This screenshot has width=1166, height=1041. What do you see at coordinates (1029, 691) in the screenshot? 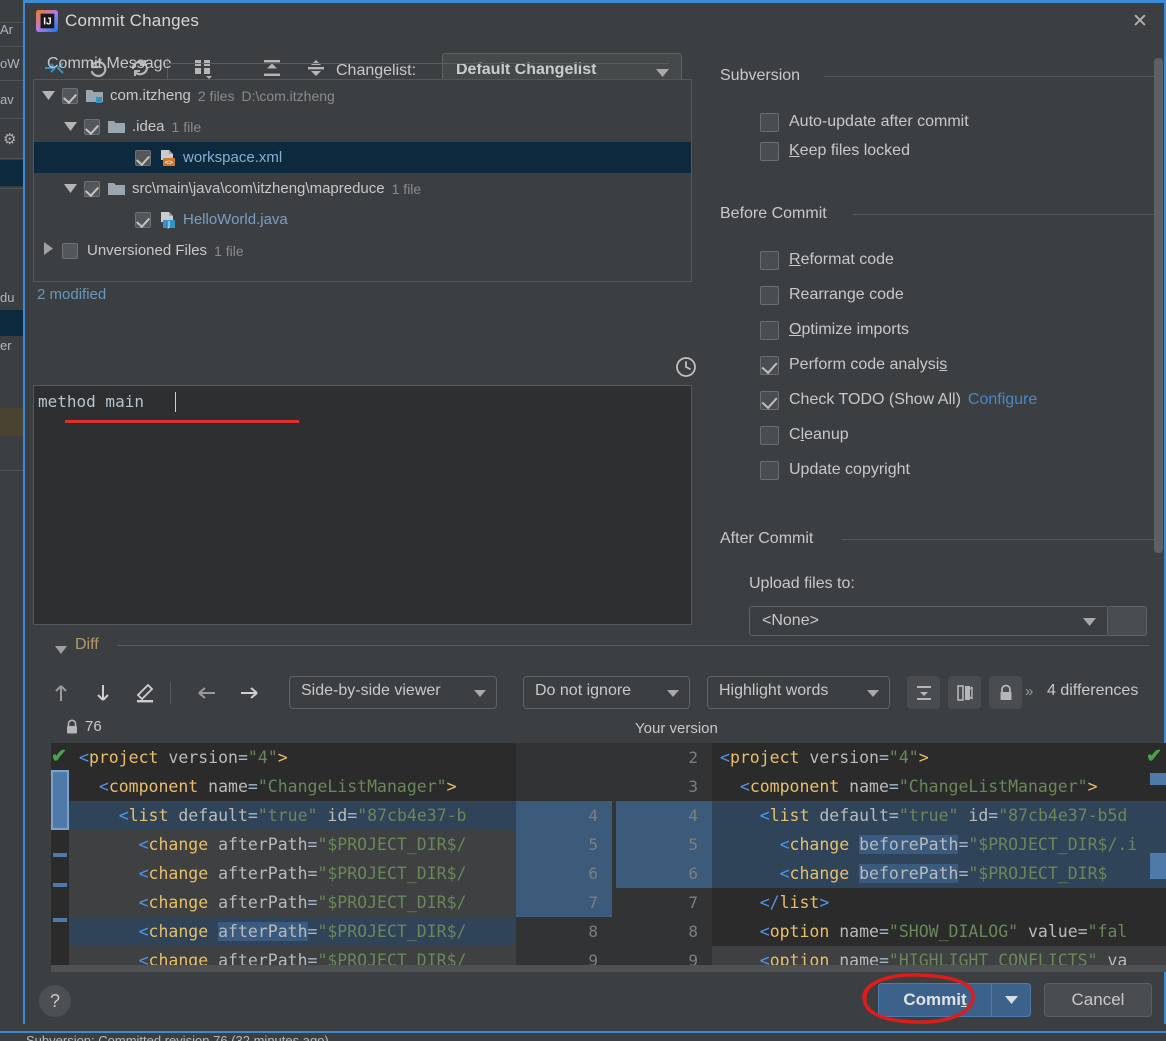
I see `chevron-right-double-icon: »` at bounding box center [1029, 691].